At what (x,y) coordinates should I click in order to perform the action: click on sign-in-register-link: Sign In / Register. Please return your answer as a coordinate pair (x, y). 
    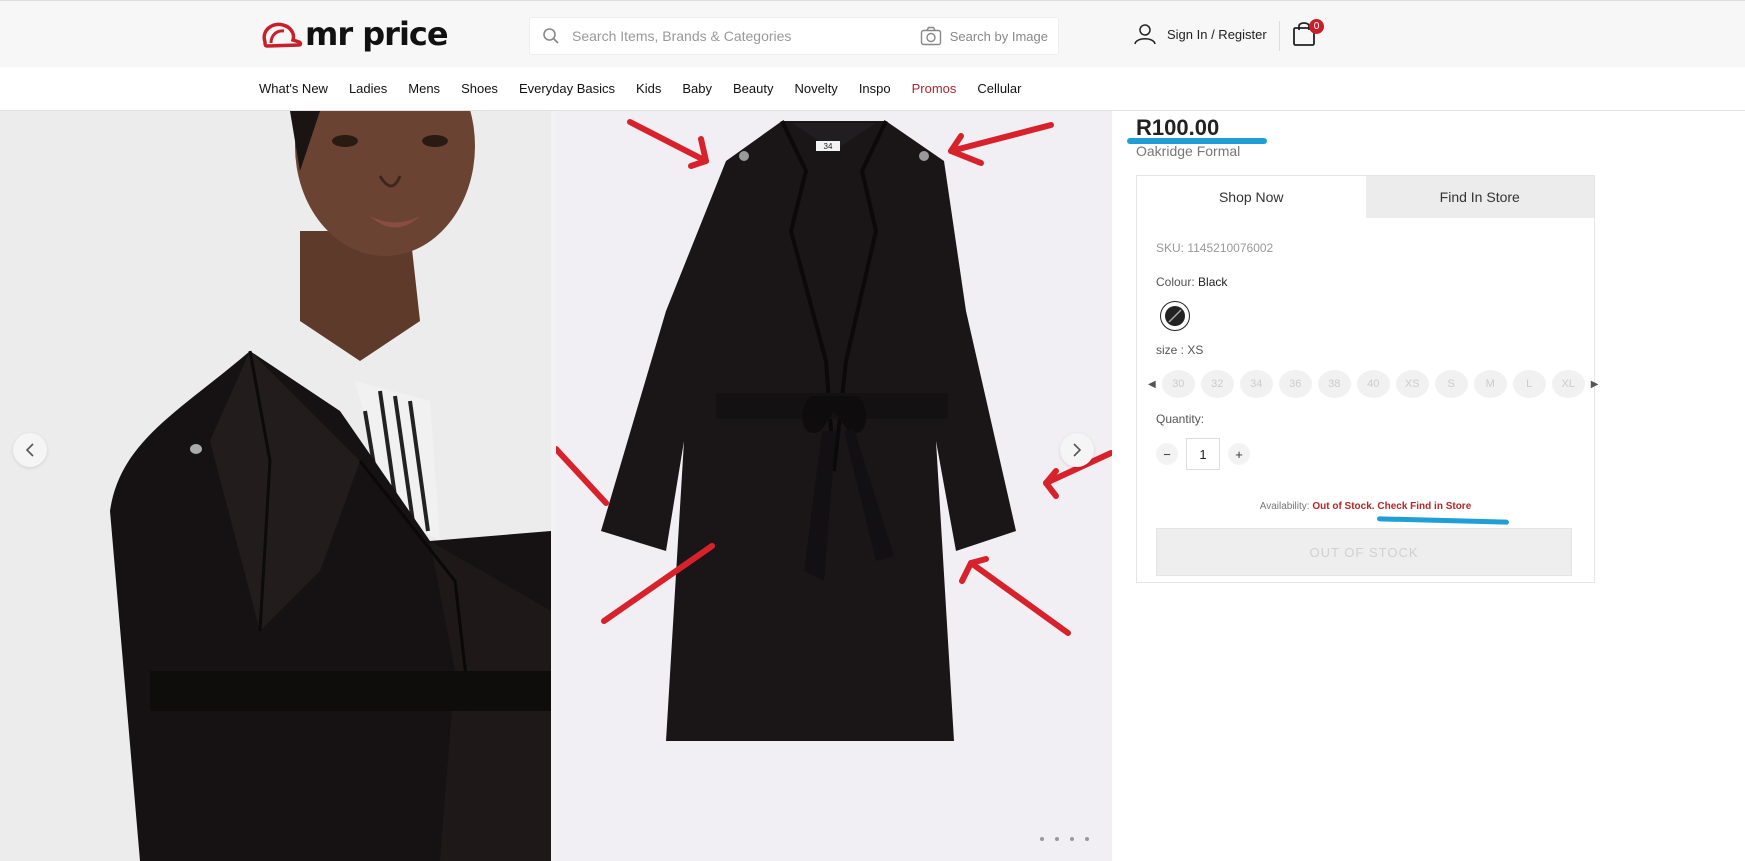
    Looking at the image, I should click on (1200, 34).